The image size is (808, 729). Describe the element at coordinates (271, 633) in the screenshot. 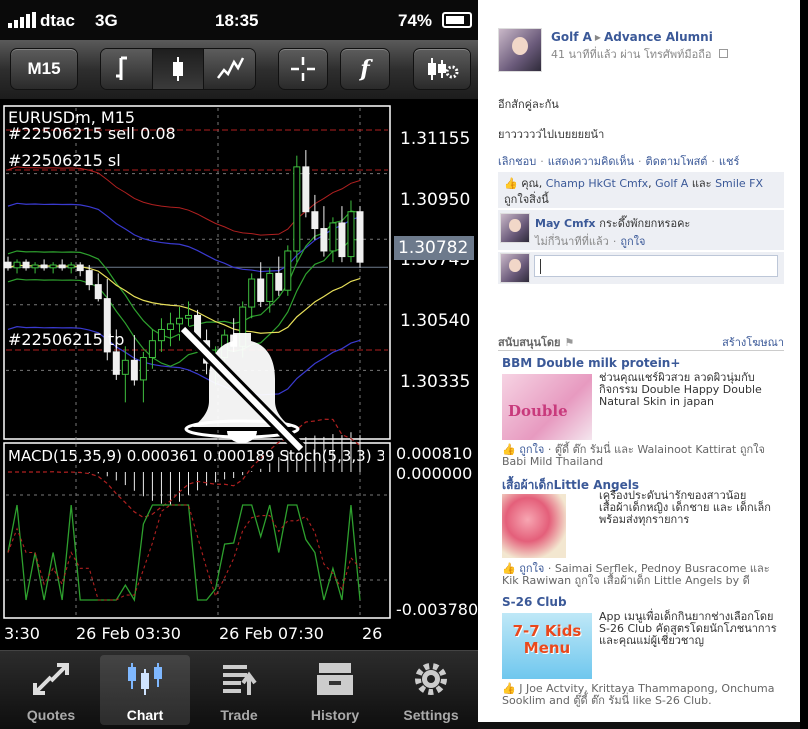

I see `time-label-3: 26 Feb 07:30` at that location.